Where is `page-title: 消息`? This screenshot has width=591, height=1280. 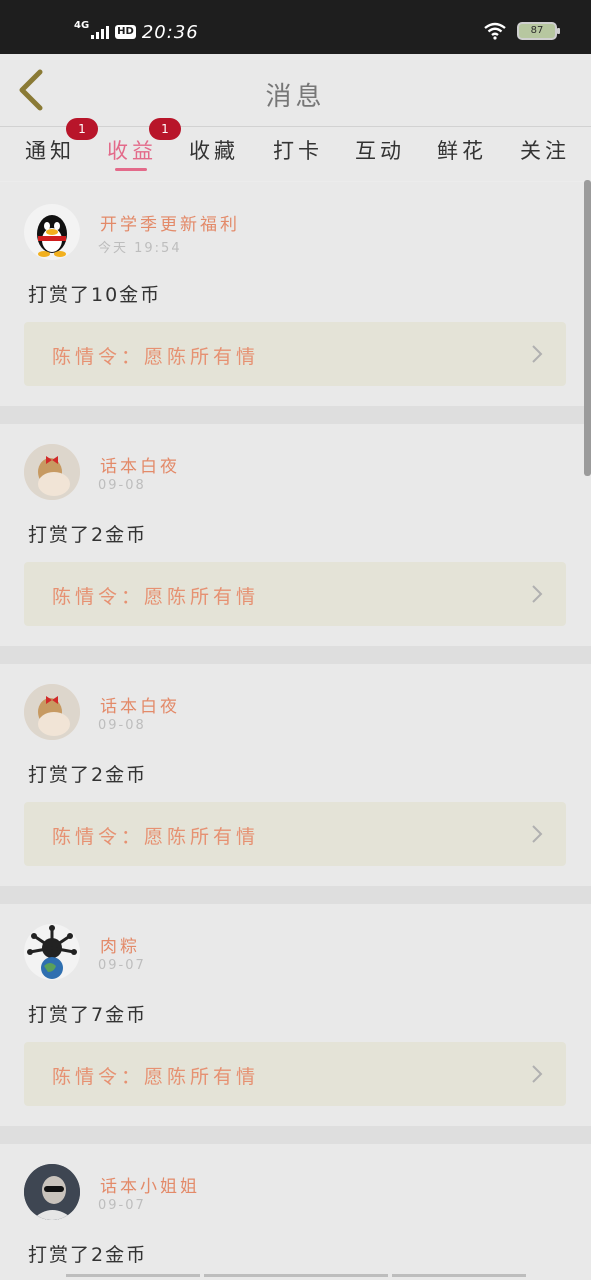
page-title: 消息 is located at coordinates (295, 97).